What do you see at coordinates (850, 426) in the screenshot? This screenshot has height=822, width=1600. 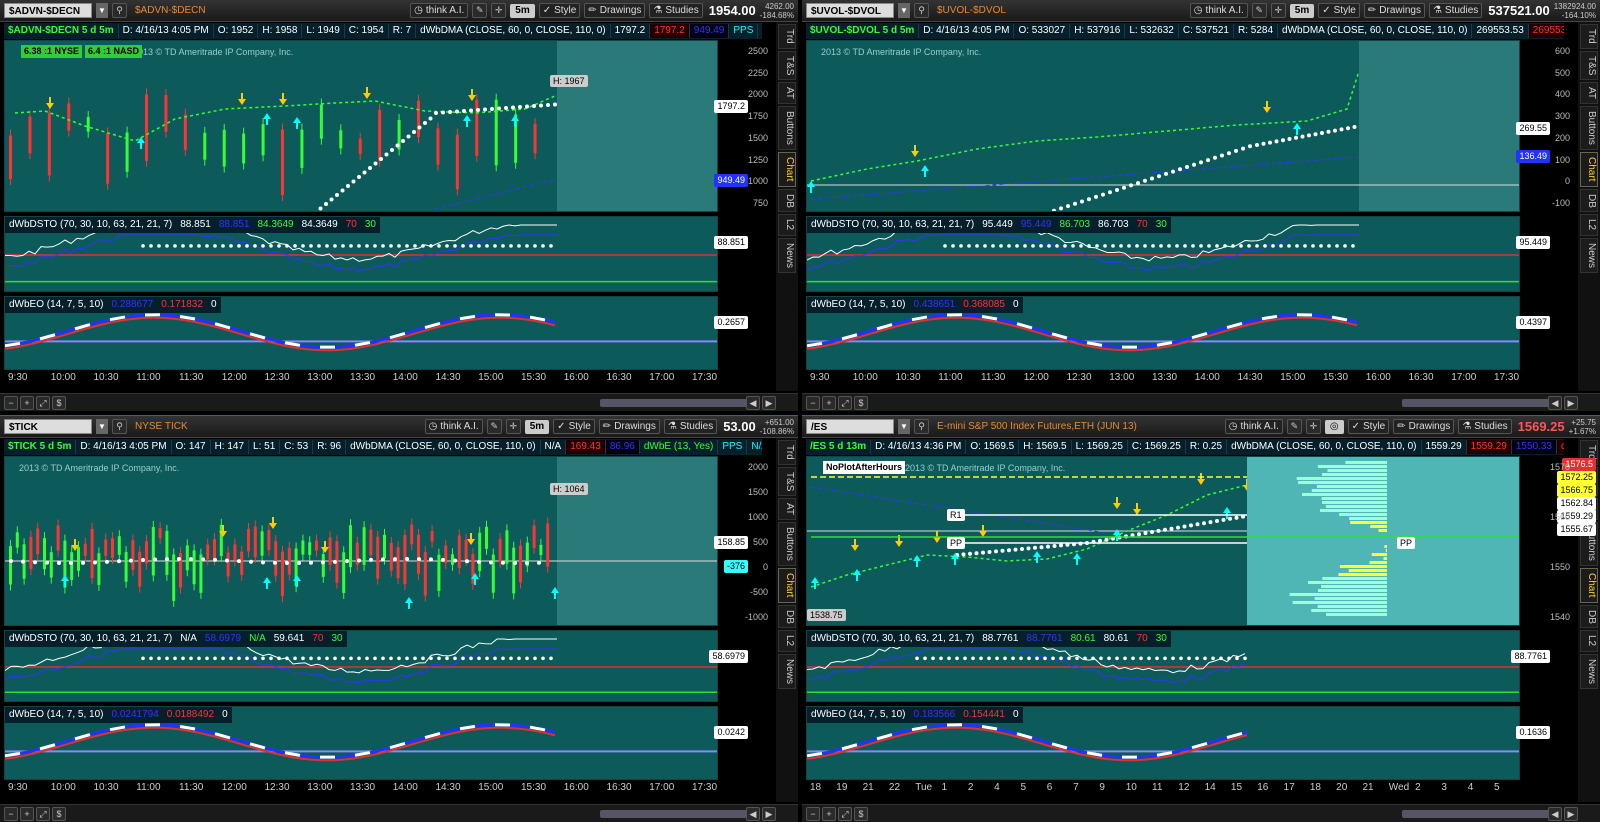 I see `symbol-input: /ES` at bounding box center [850, 426].